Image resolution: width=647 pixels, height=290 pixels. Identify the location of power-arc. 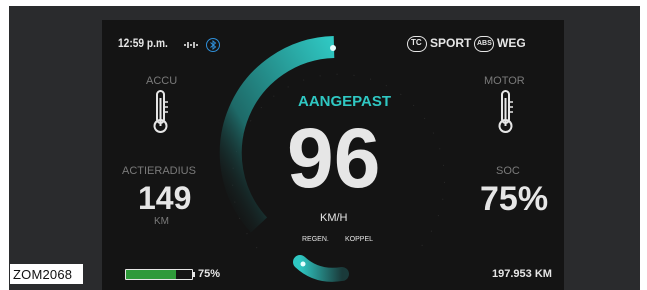
(321, 268).